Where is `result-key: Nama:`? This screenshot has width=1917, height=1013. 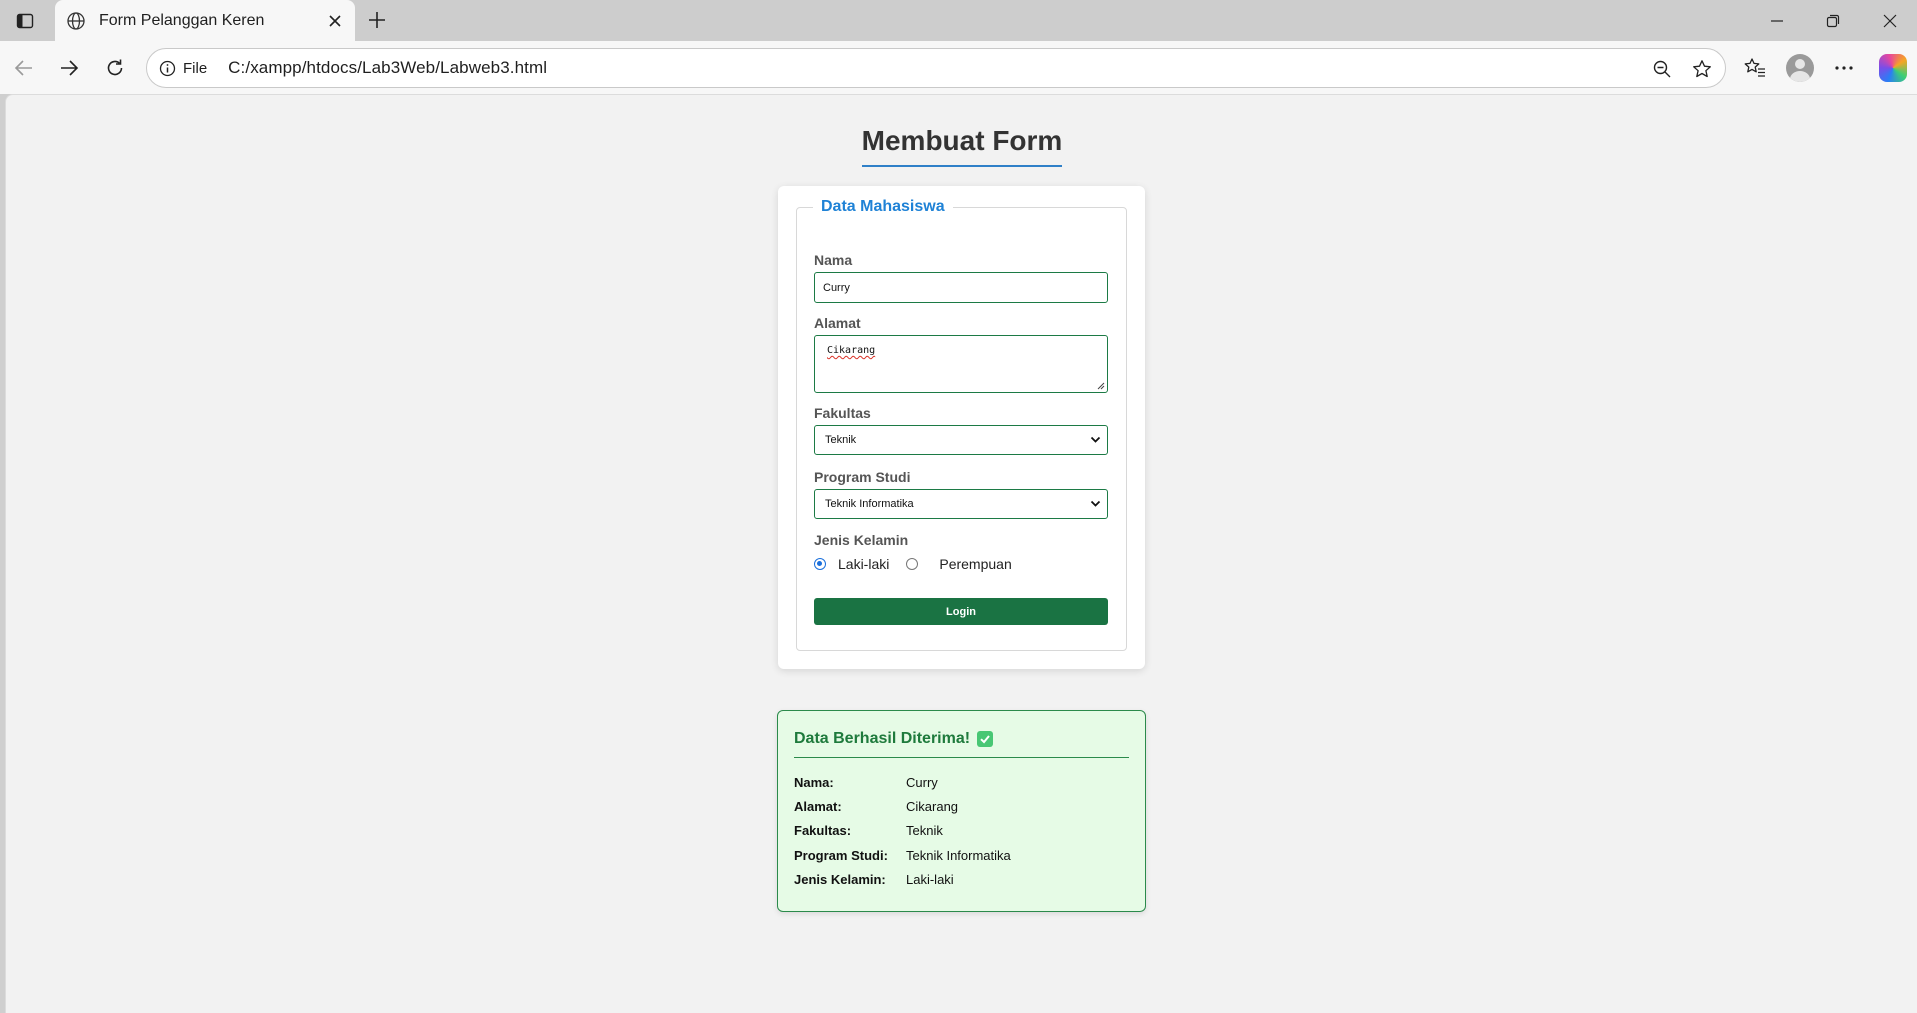 result-key: Nama: is located at coordinates (814, 782).